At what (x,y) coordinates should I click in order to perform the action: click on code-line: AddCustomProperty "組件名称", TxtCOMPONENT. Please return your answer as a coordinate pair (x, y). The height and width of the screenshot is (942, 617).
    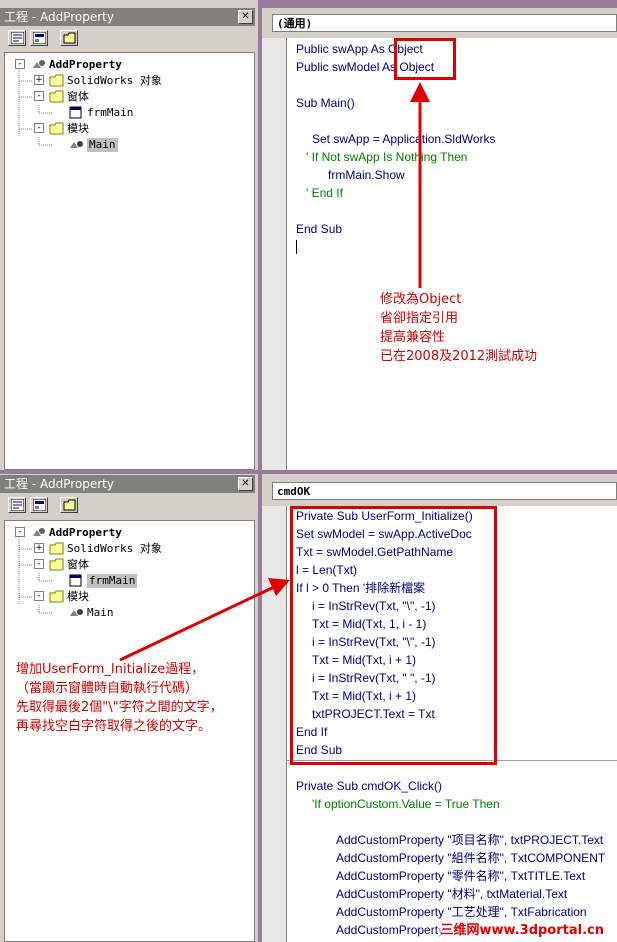
    Looking at the image, I should click on (471, 858).